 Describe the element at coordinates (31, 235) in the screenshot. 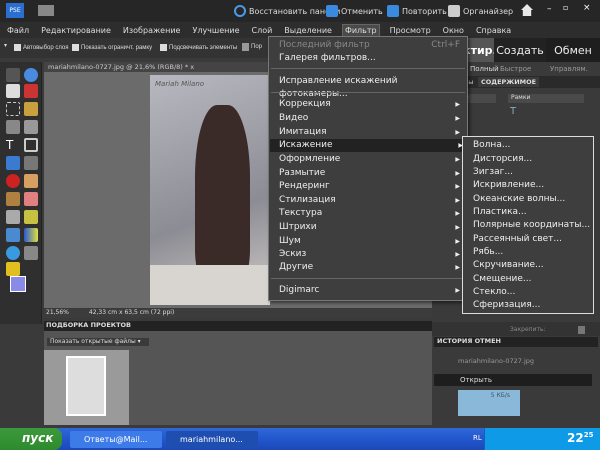

I see `gradient-tool-icon` at that location.